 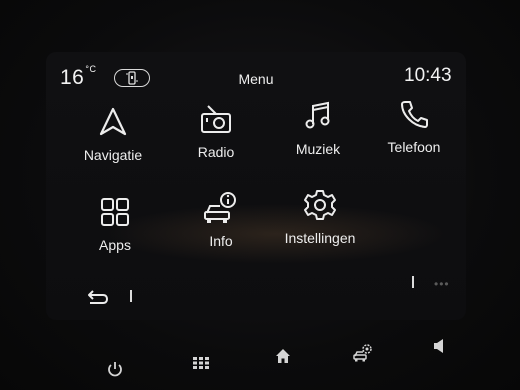 I want to click on gear-icon, so click(x=320, y=205).